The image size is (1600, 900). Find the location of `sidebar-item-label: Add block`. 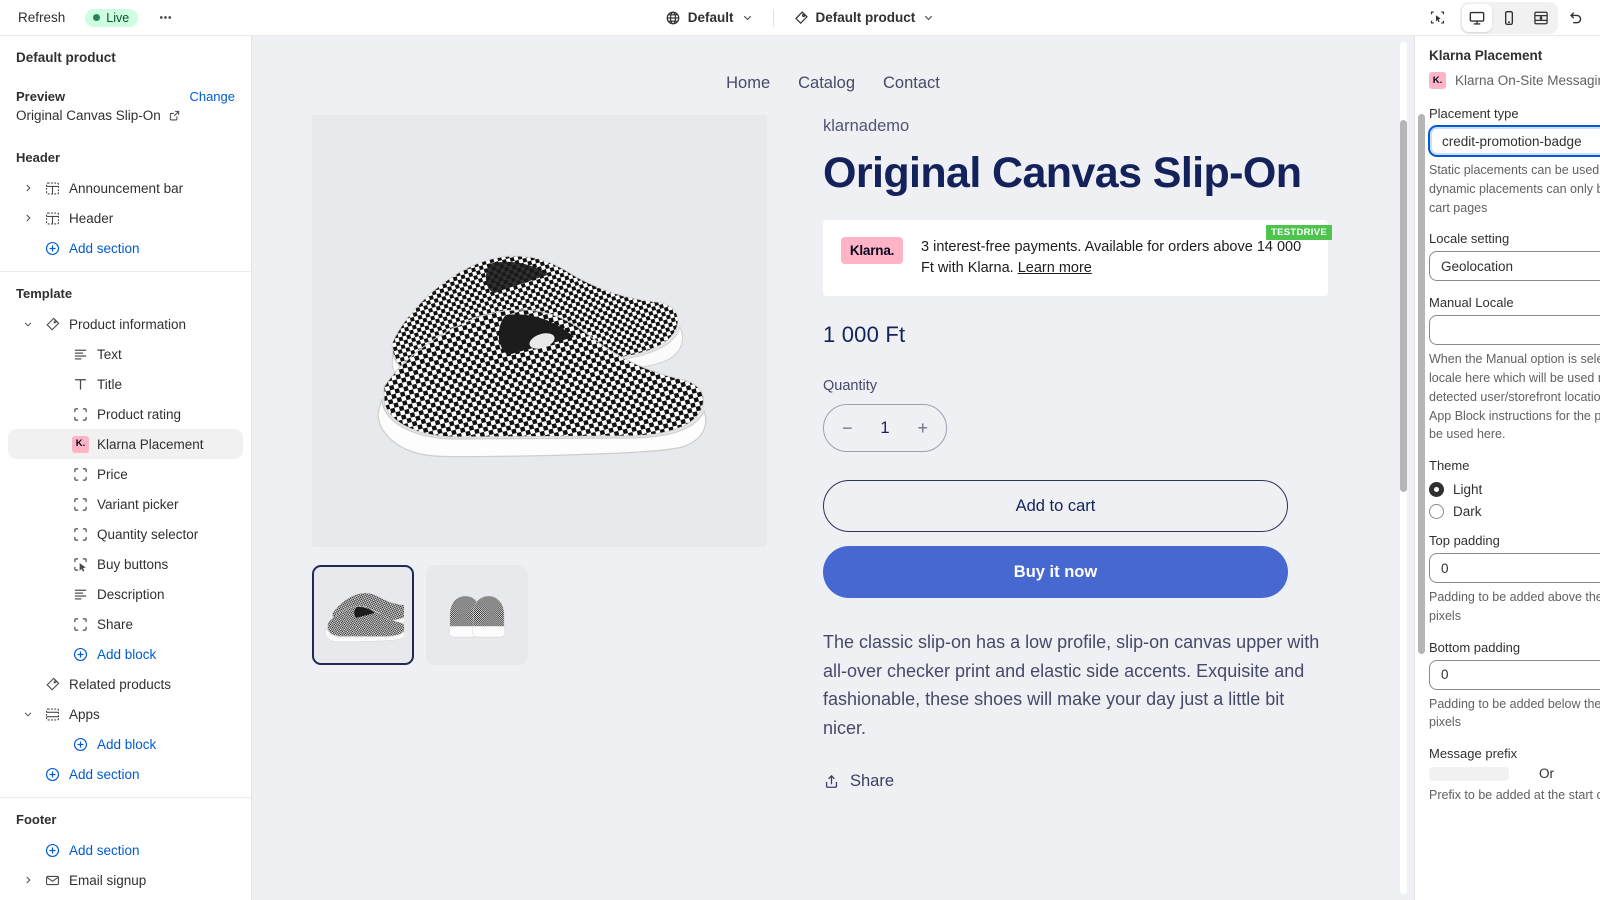

sidebar-item-label: Add block is located at coordinates (127, 744).